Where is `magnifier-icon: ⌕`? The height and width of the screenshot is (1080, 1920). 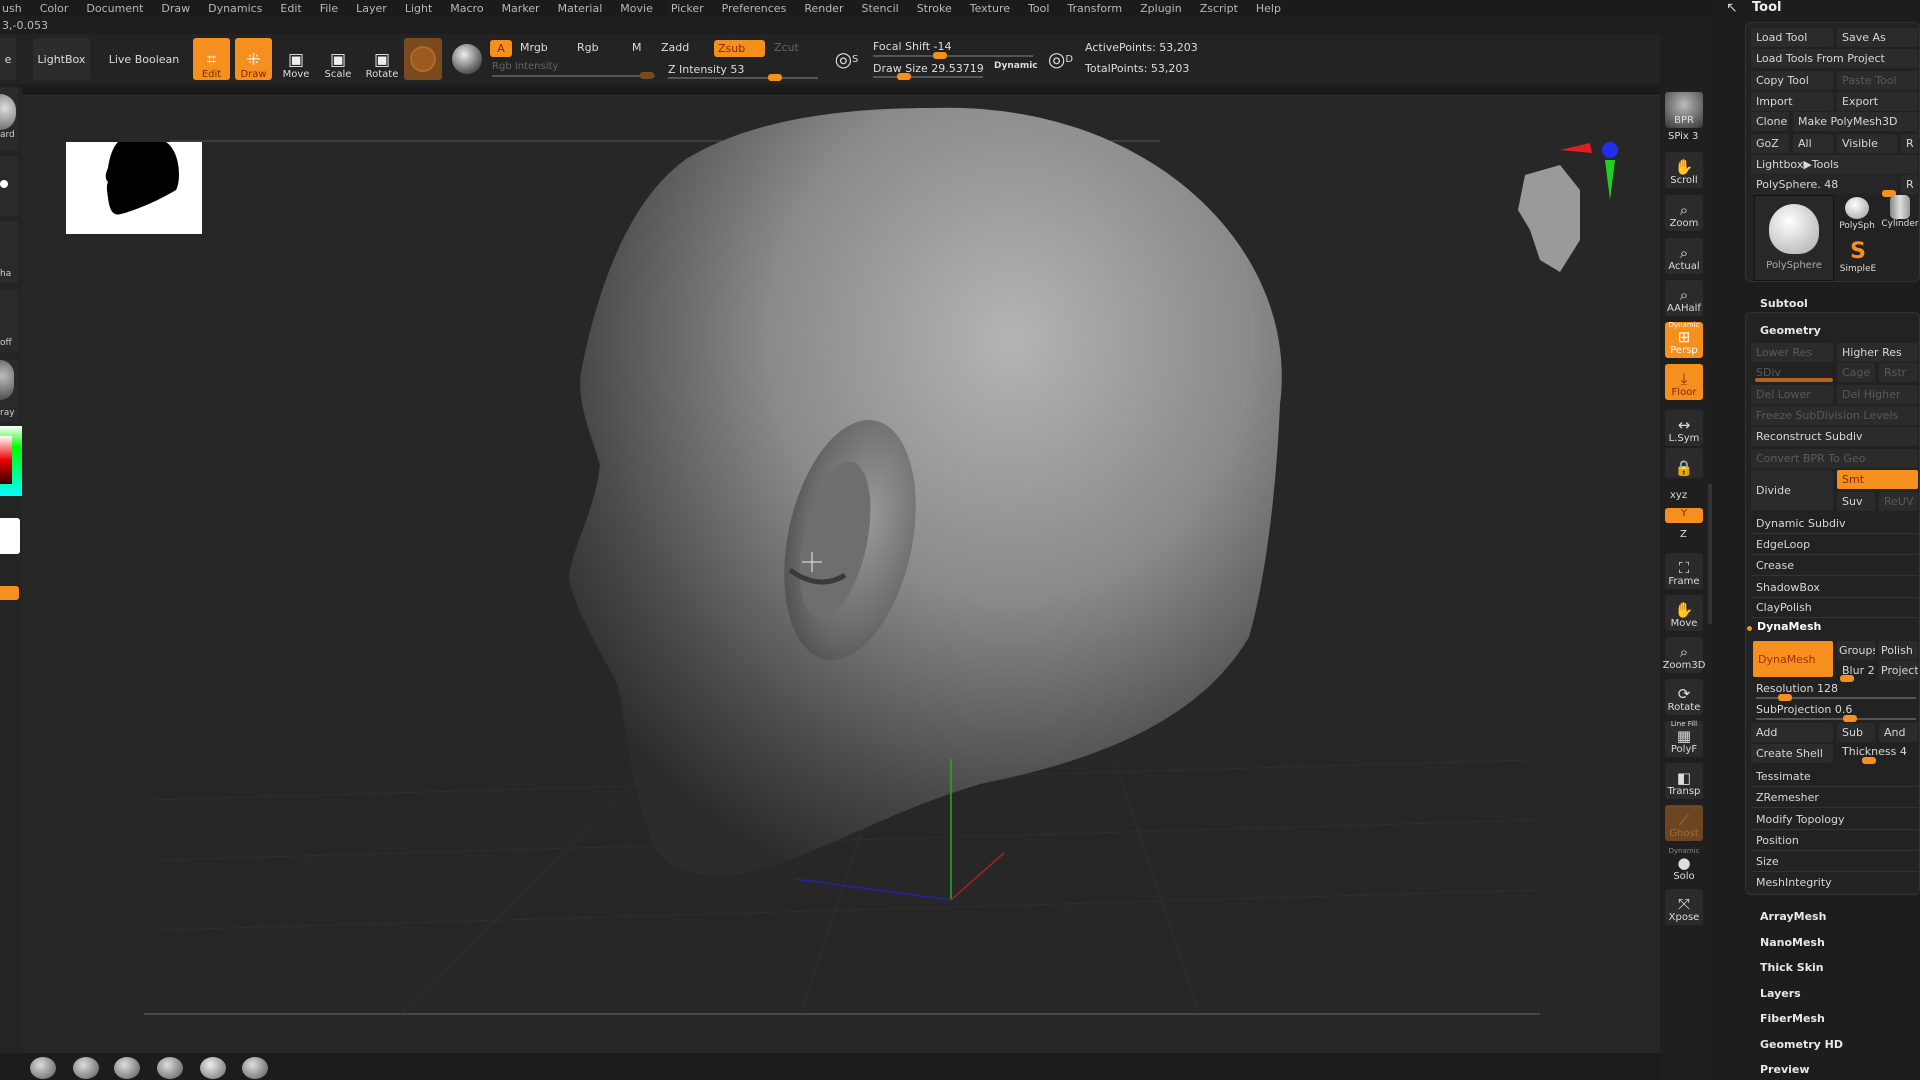 magnifier-icon: ⌕ is located at coordinates (1684, 253).